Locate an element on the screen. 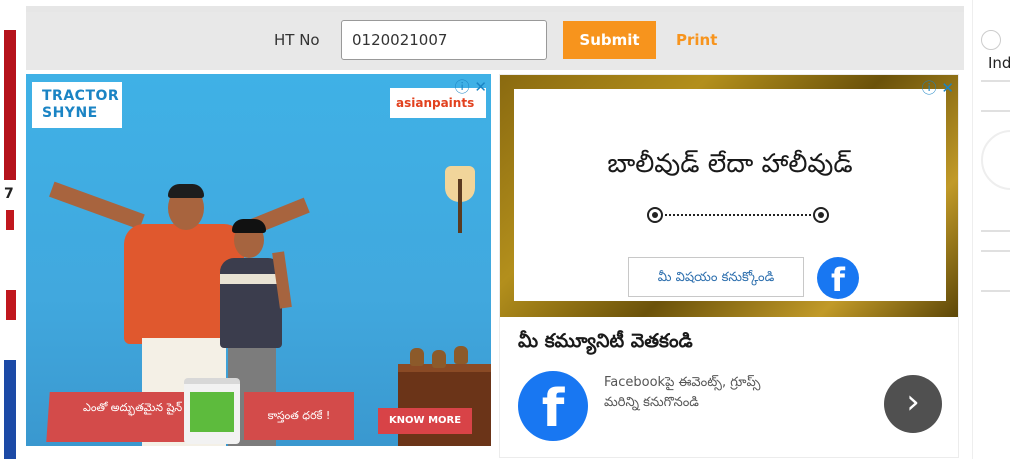  hall-ticket-form: HT No Submit Print is located at coordinates (495, 41).